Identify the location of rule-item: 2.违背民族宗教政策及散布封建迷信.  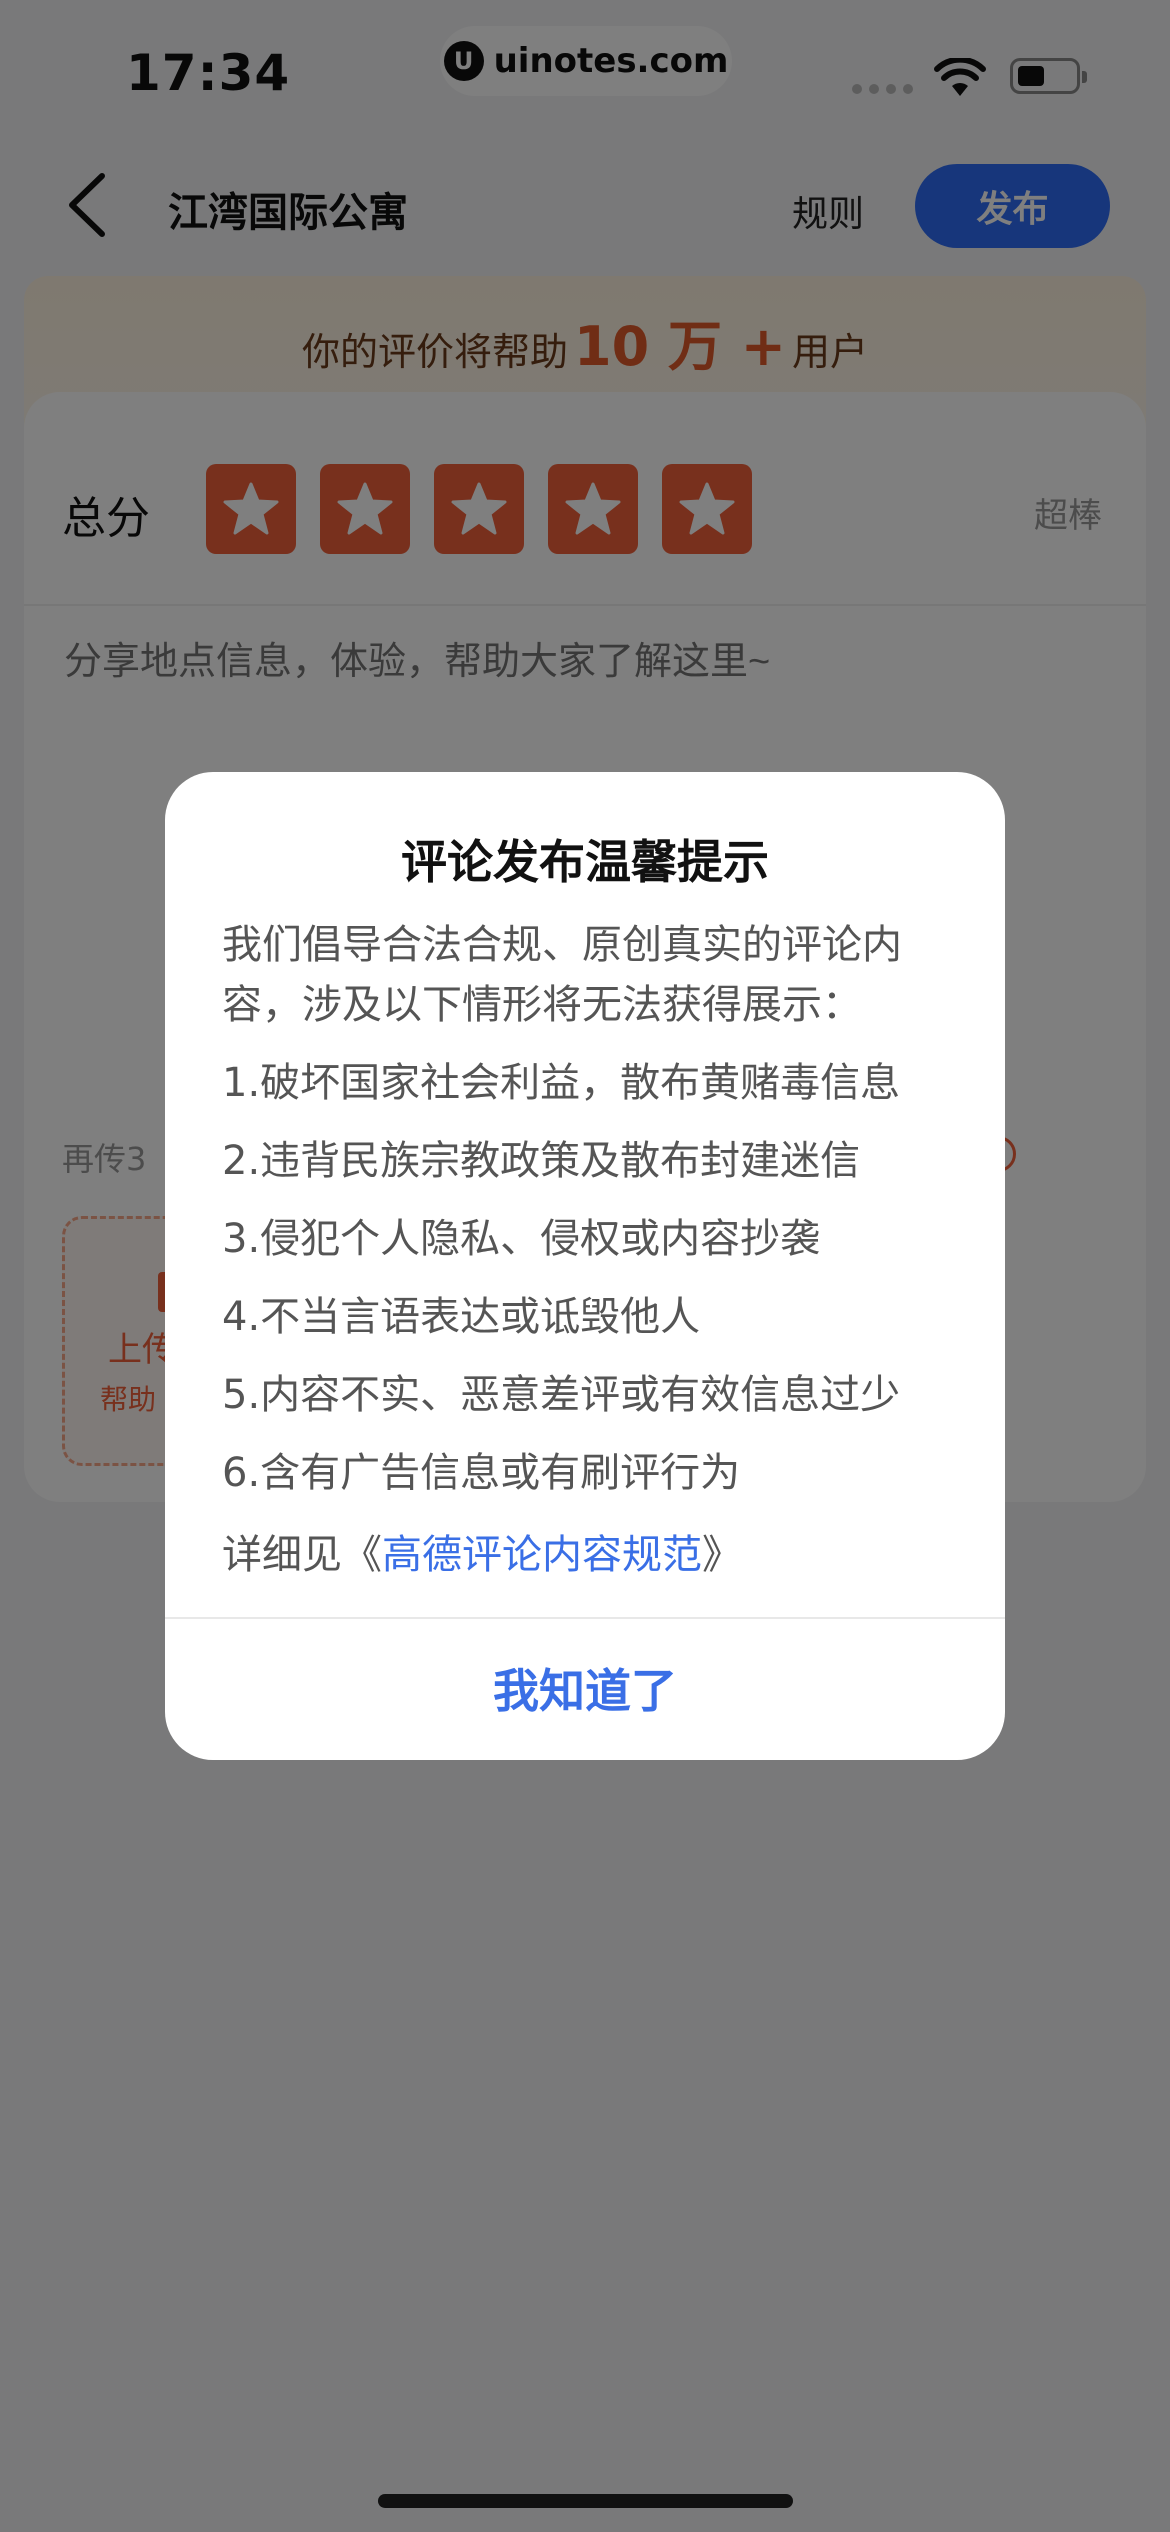
(541, 1161).